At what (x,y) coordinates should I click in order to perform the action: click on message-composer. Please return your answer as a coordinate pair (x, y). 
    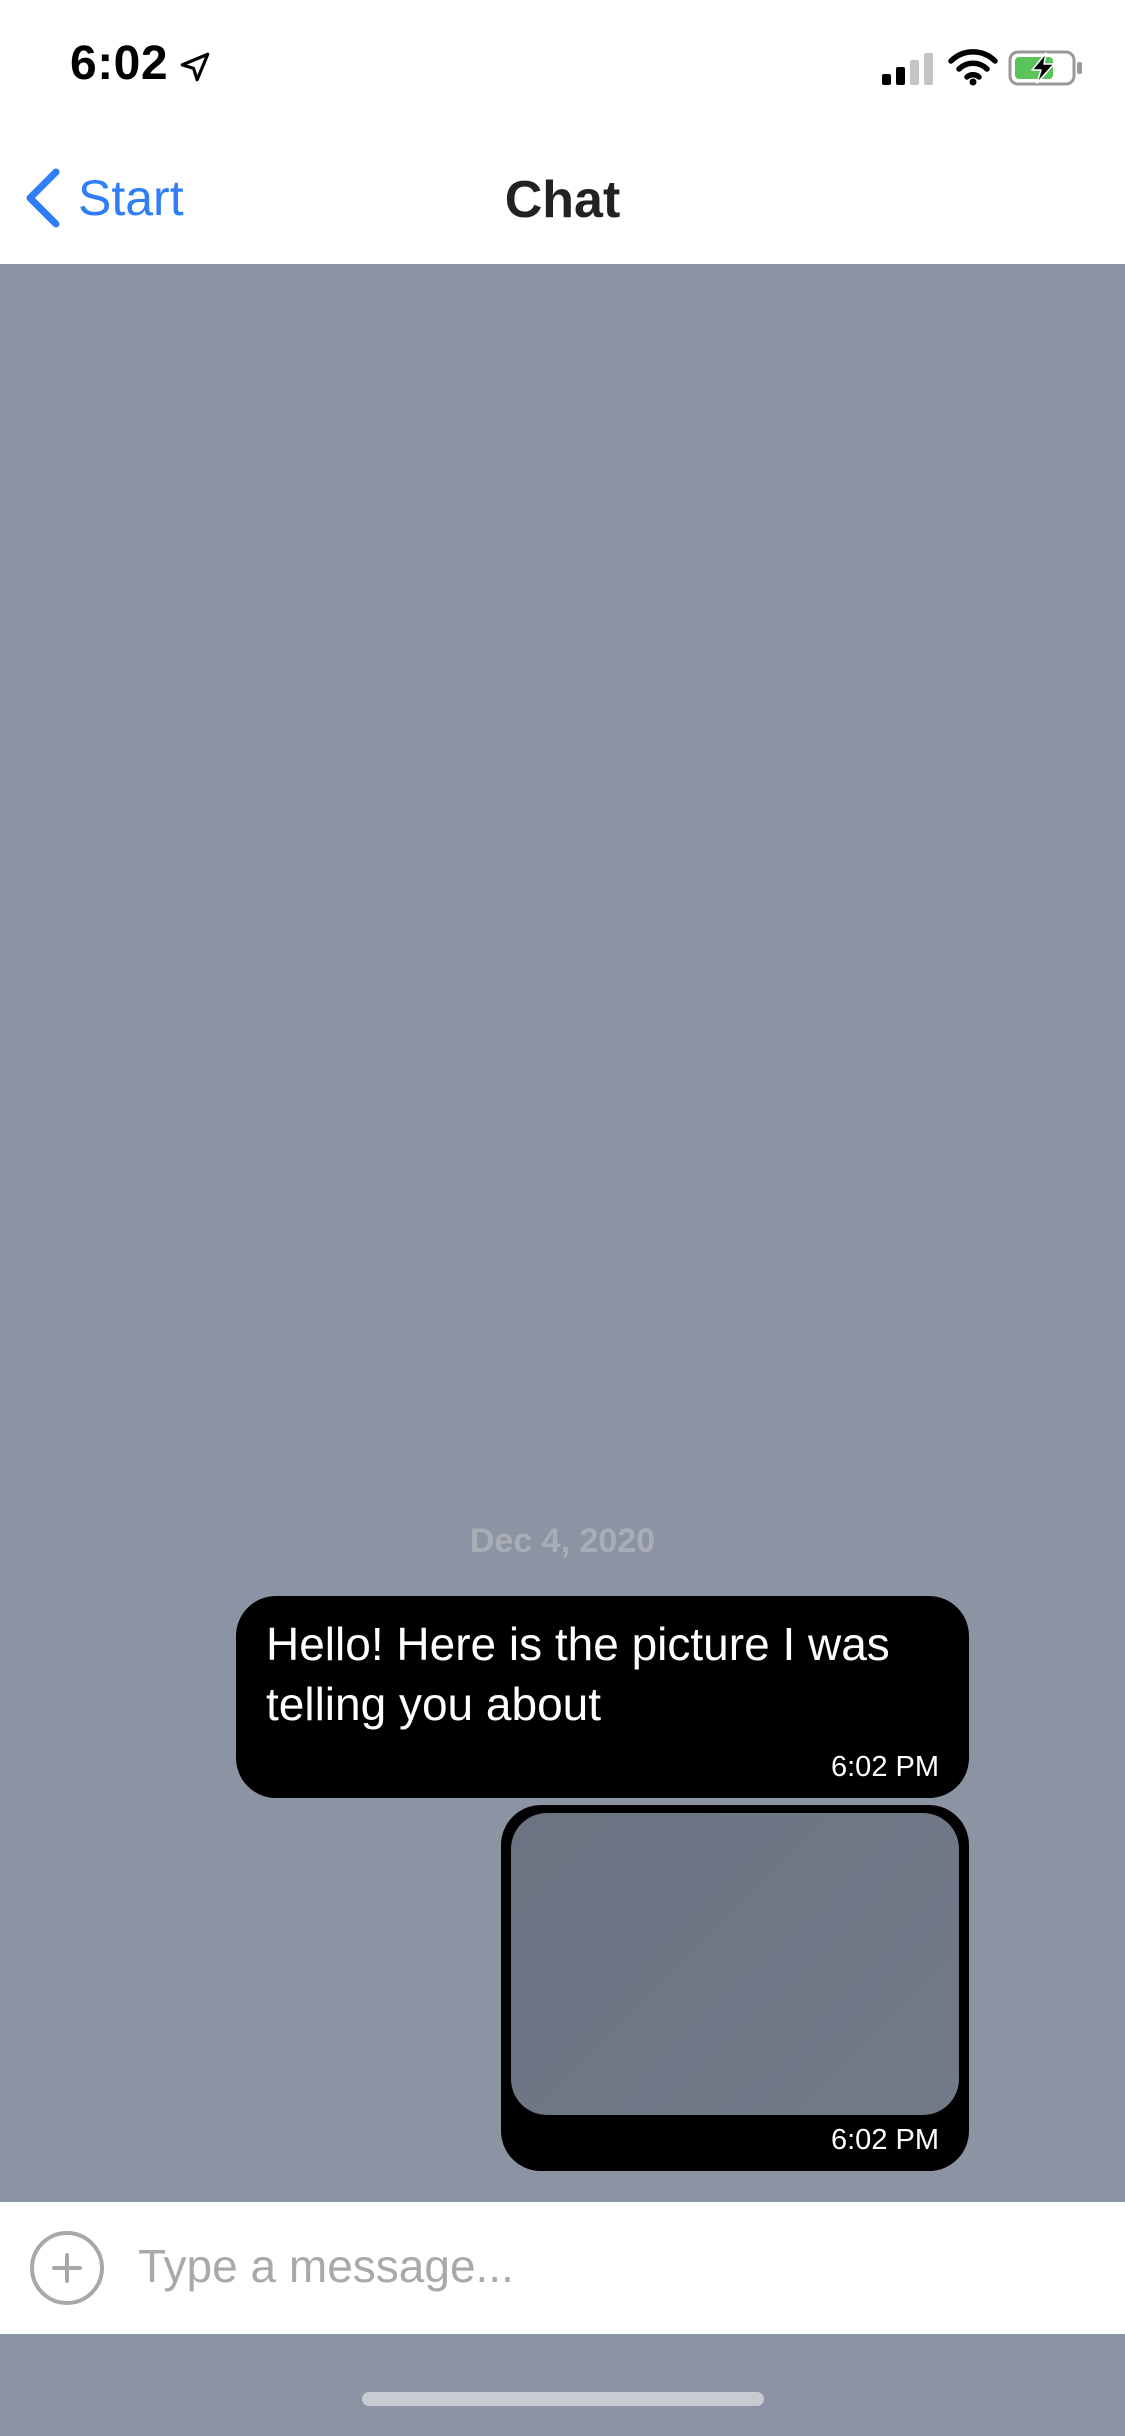
    Looking at the image, I should click on (562, 2268).